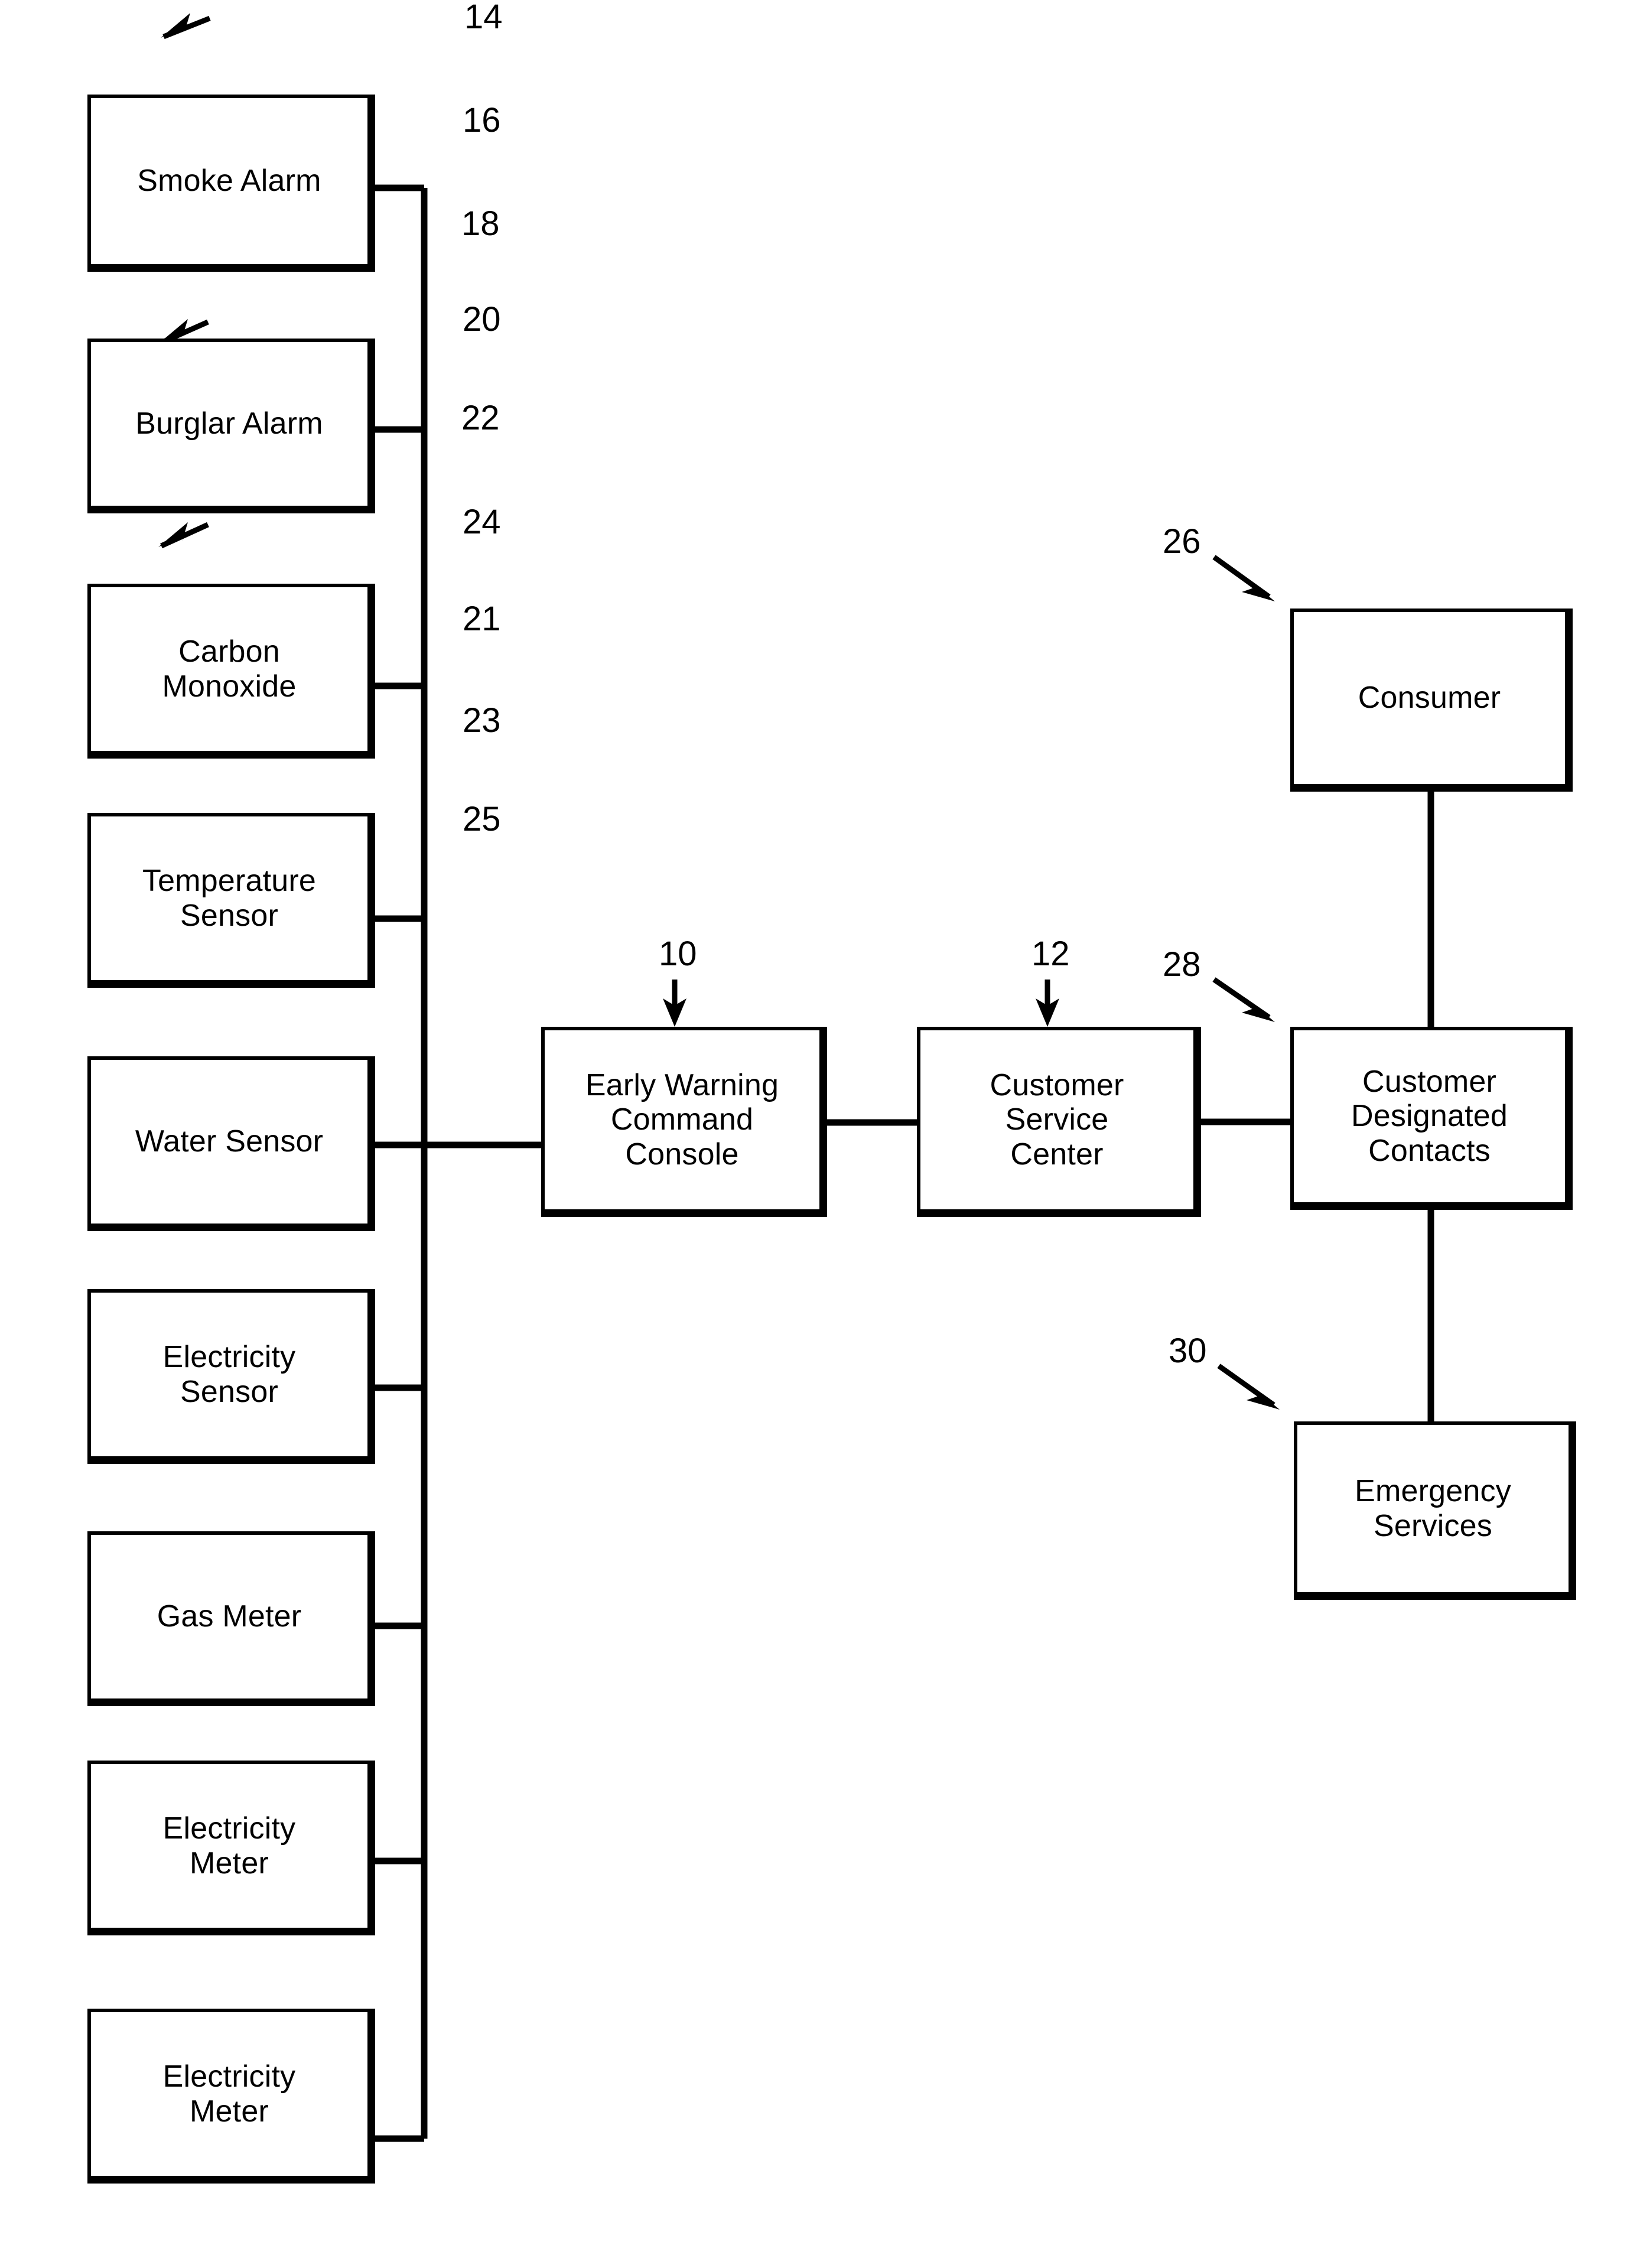  I want to click on block-label: Carbon Monoxide, so click(229, 669).